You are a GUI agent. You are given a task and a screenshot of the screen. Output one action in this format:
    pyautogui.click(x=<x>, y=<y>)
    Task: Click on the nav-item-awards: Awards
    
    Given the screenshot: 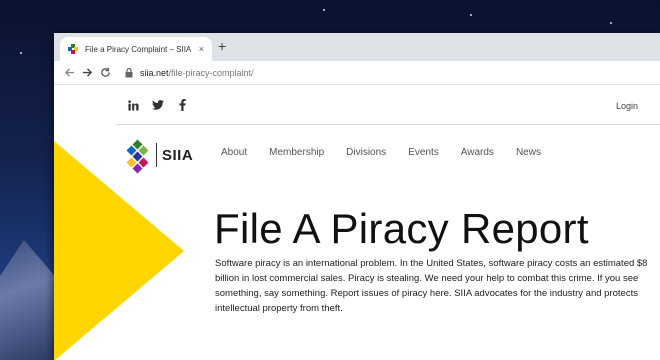 What is the action you would take?
    pyautogui.click(x=477, y=152)
    